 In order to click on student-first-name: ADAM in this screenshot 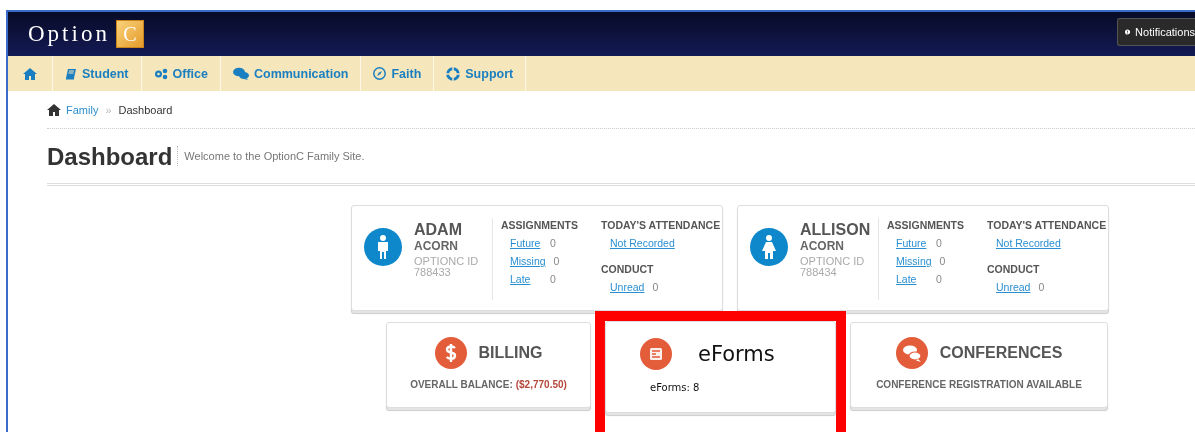, I will do `click(438, 230)`.